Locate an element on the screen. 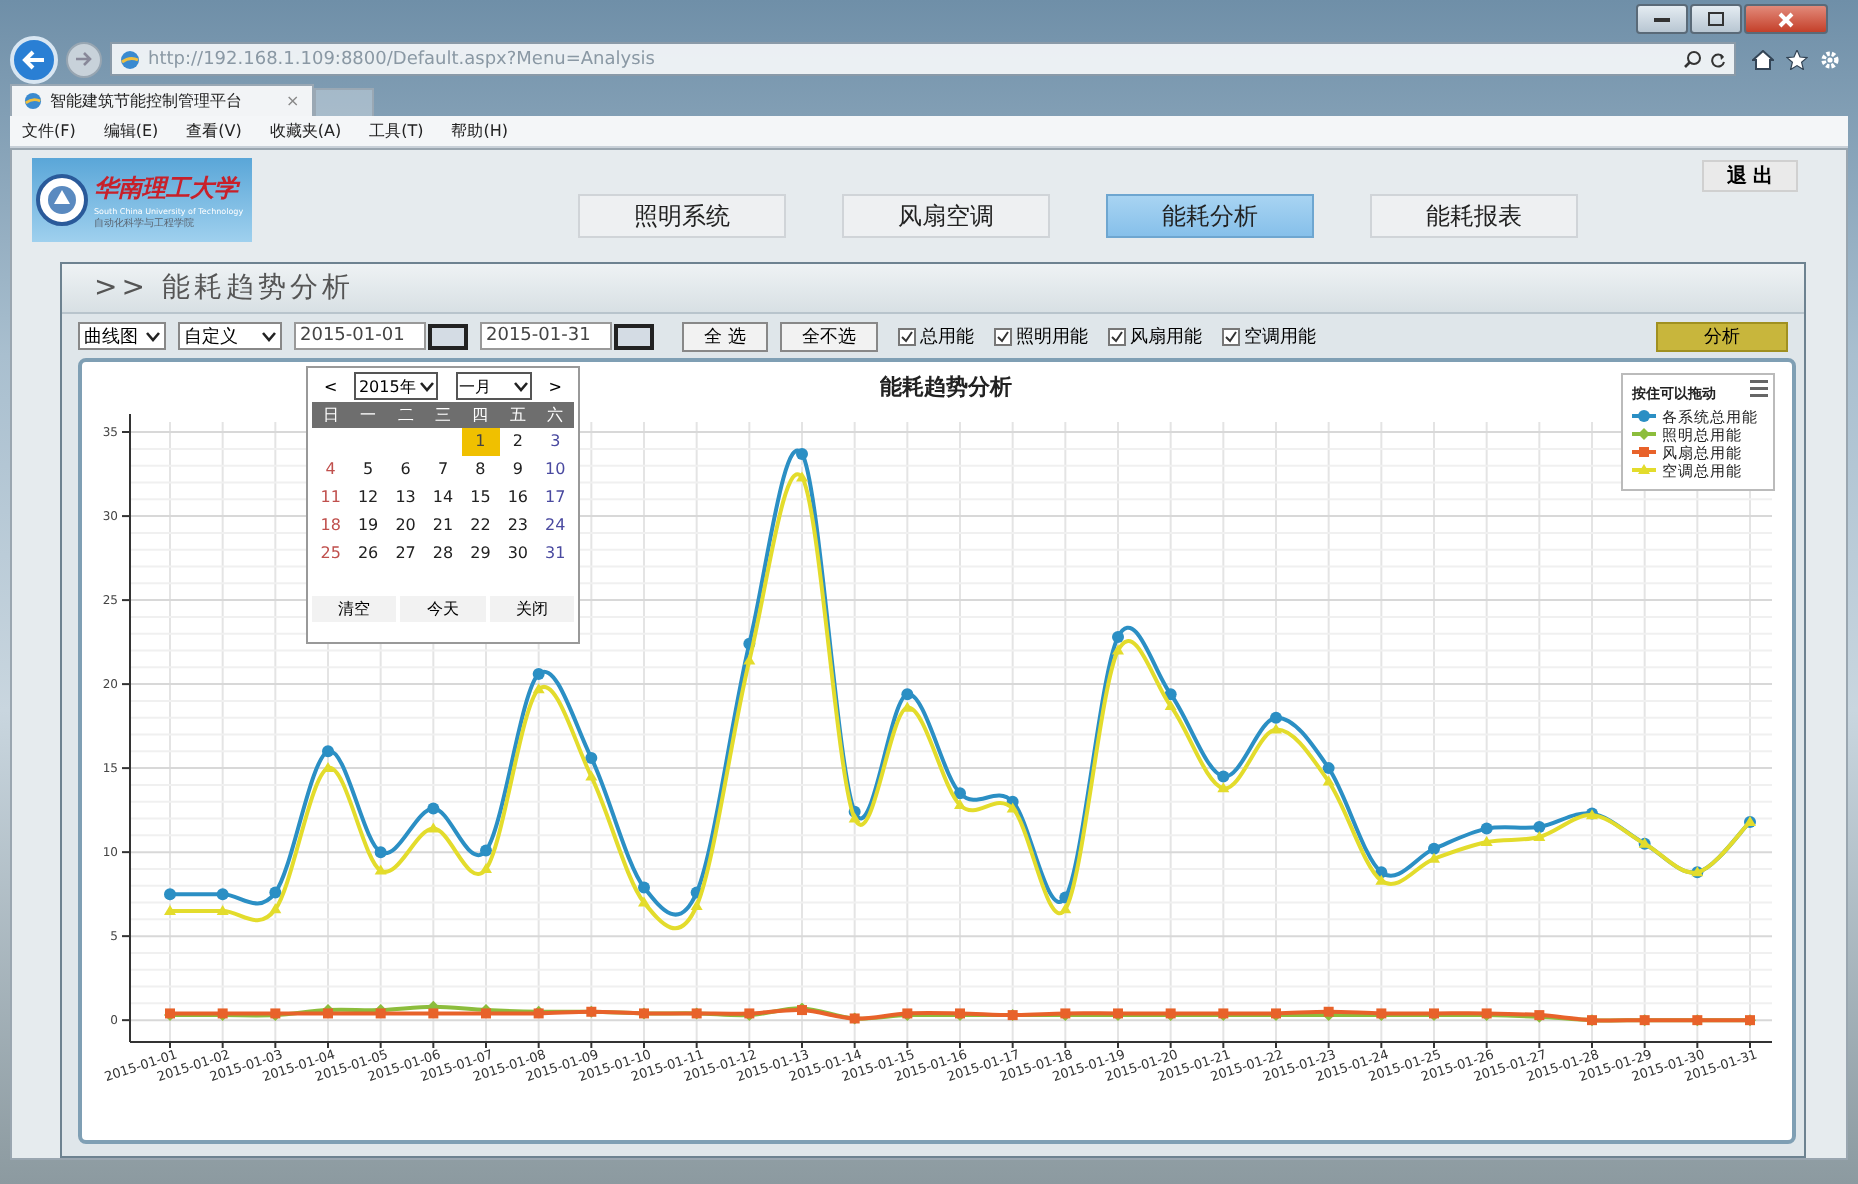 Image resolution: width=1858 pixels, height=1184 pixels. minimize-icon is located at coordinates (1662, 19).